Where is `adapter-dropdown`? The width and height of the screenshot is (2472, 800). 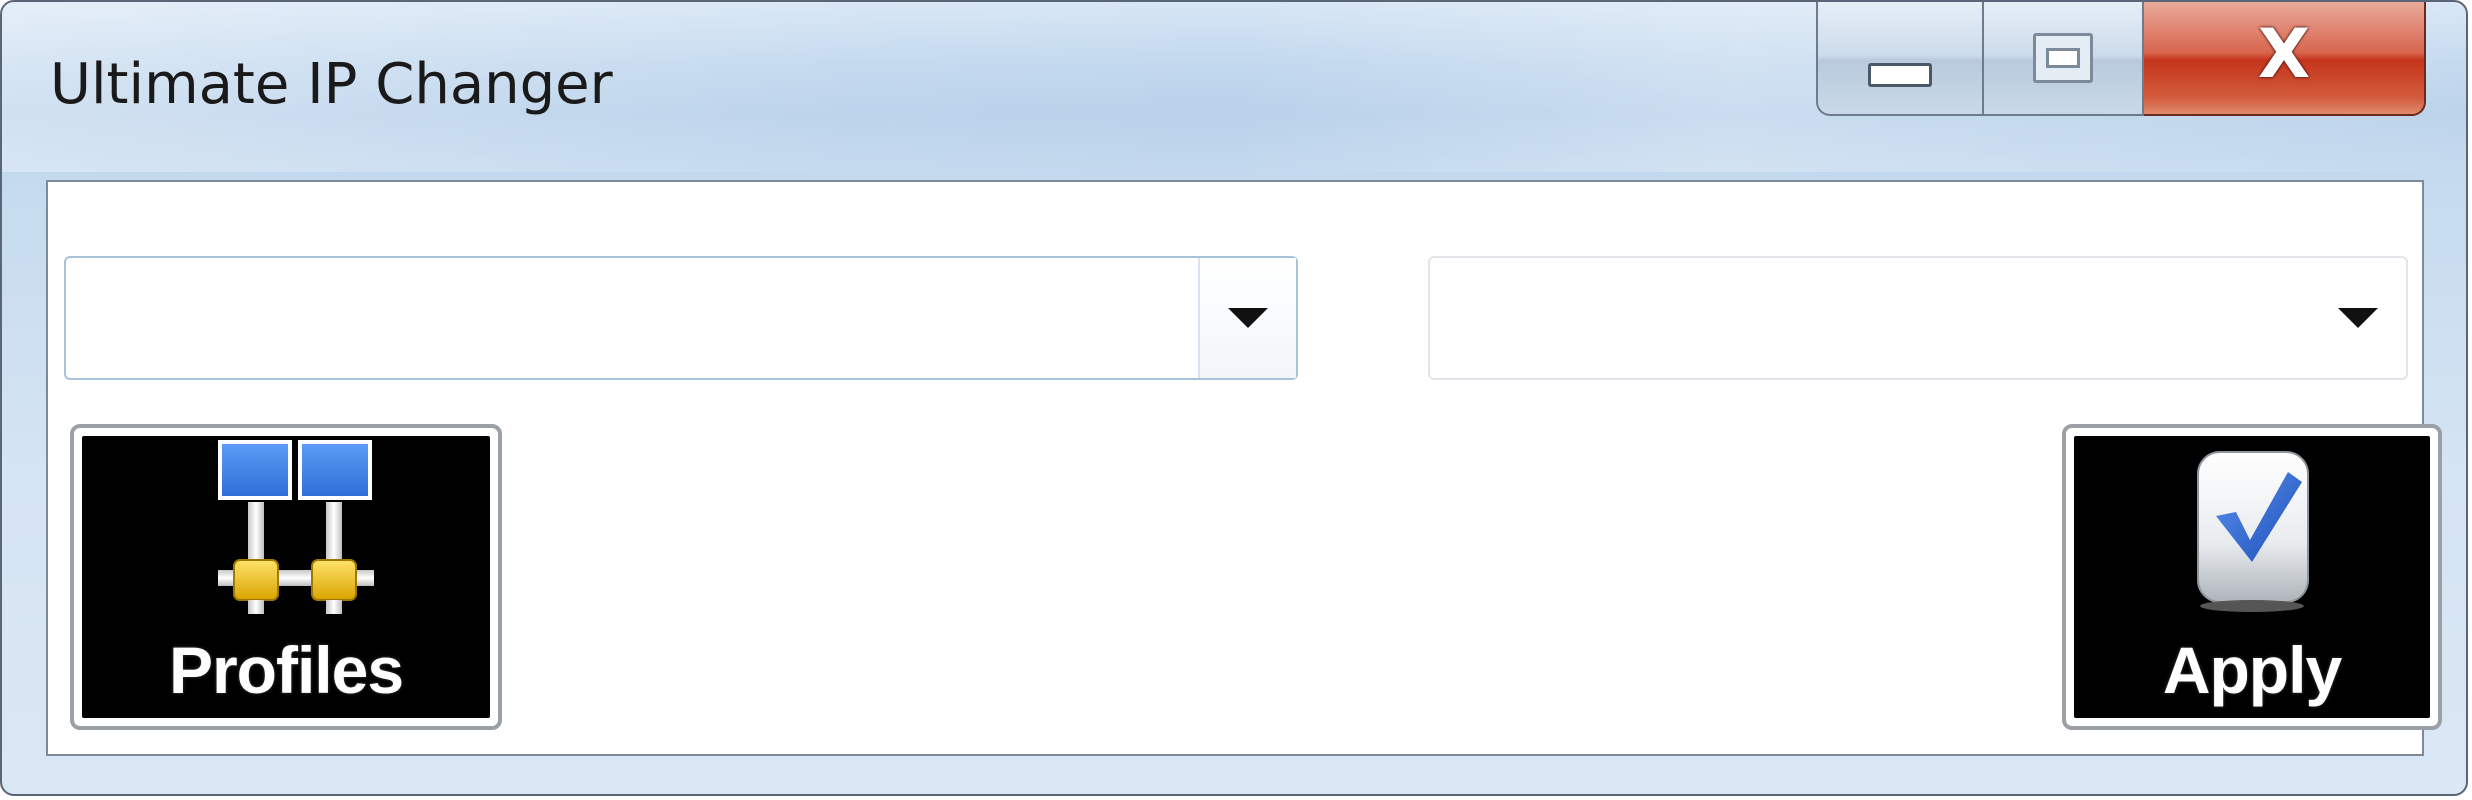
adapter-dropdown is located at coordinates (681, 318).